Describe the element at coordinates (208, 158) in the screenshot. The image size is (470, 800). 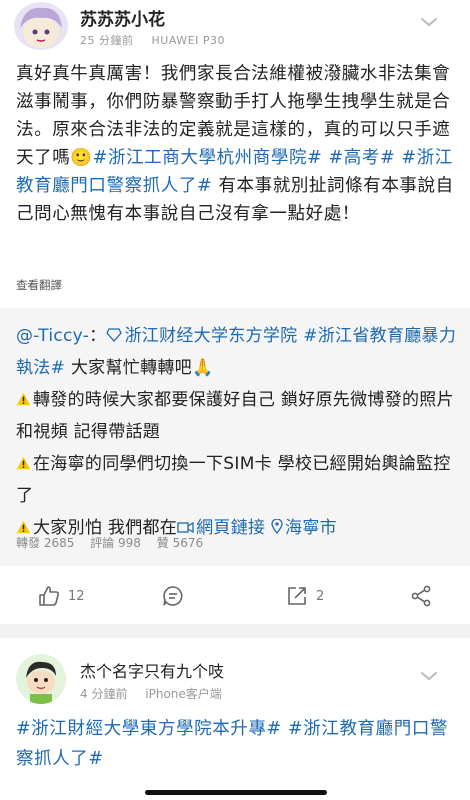
I see `hashtag-link: #浙江工商大學杭州商學院#` at that location.